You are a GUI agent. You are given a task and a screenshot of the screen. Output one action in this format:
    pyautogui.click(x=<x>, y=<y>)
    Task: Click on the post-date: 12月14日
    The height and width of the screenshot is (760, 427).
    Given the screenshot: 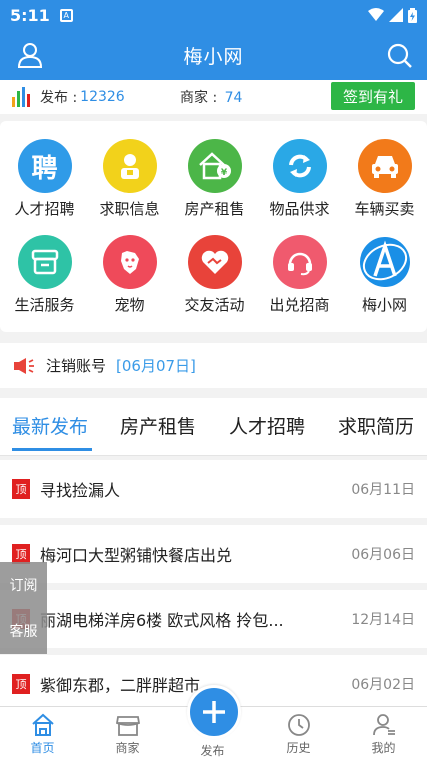 What is the action you would take?
    pyautogui.click(x=383, y=620)
    